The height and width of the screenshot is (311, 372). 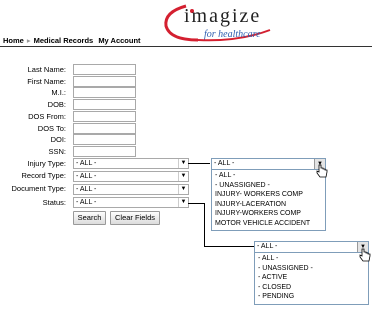 What do you see at coordinates (199, 163) in the screenshot?
I see `injury-connector-line` at bounding box center [199, 163].